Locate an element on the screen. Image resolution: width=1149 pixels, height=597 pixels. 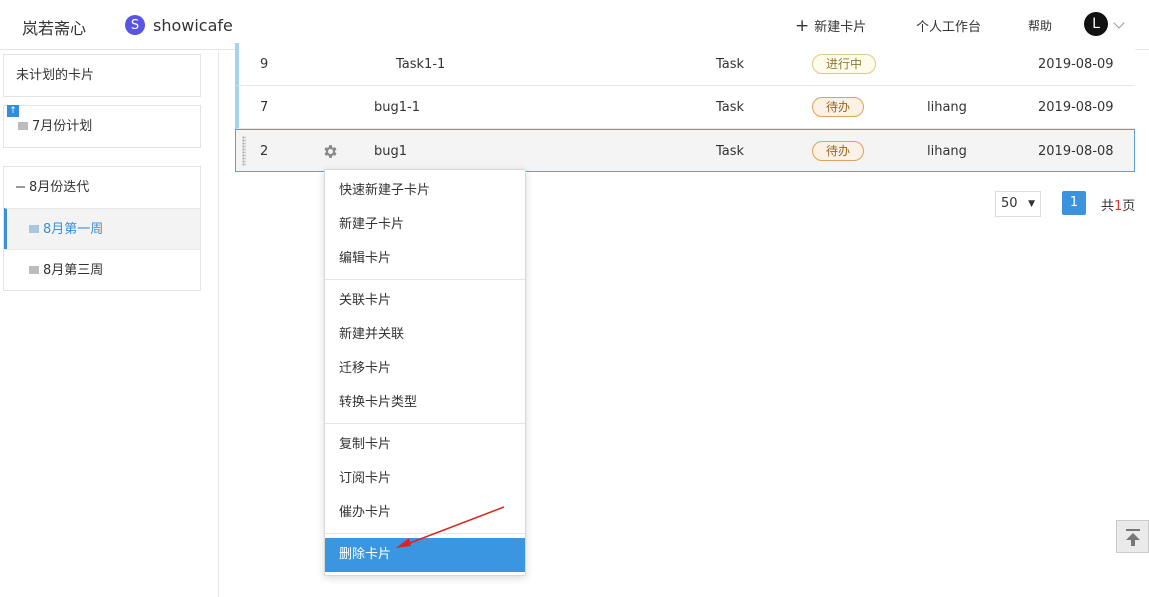
sidebar-item-july-plan: 7月份计划 is located at coordinates (102, 126).